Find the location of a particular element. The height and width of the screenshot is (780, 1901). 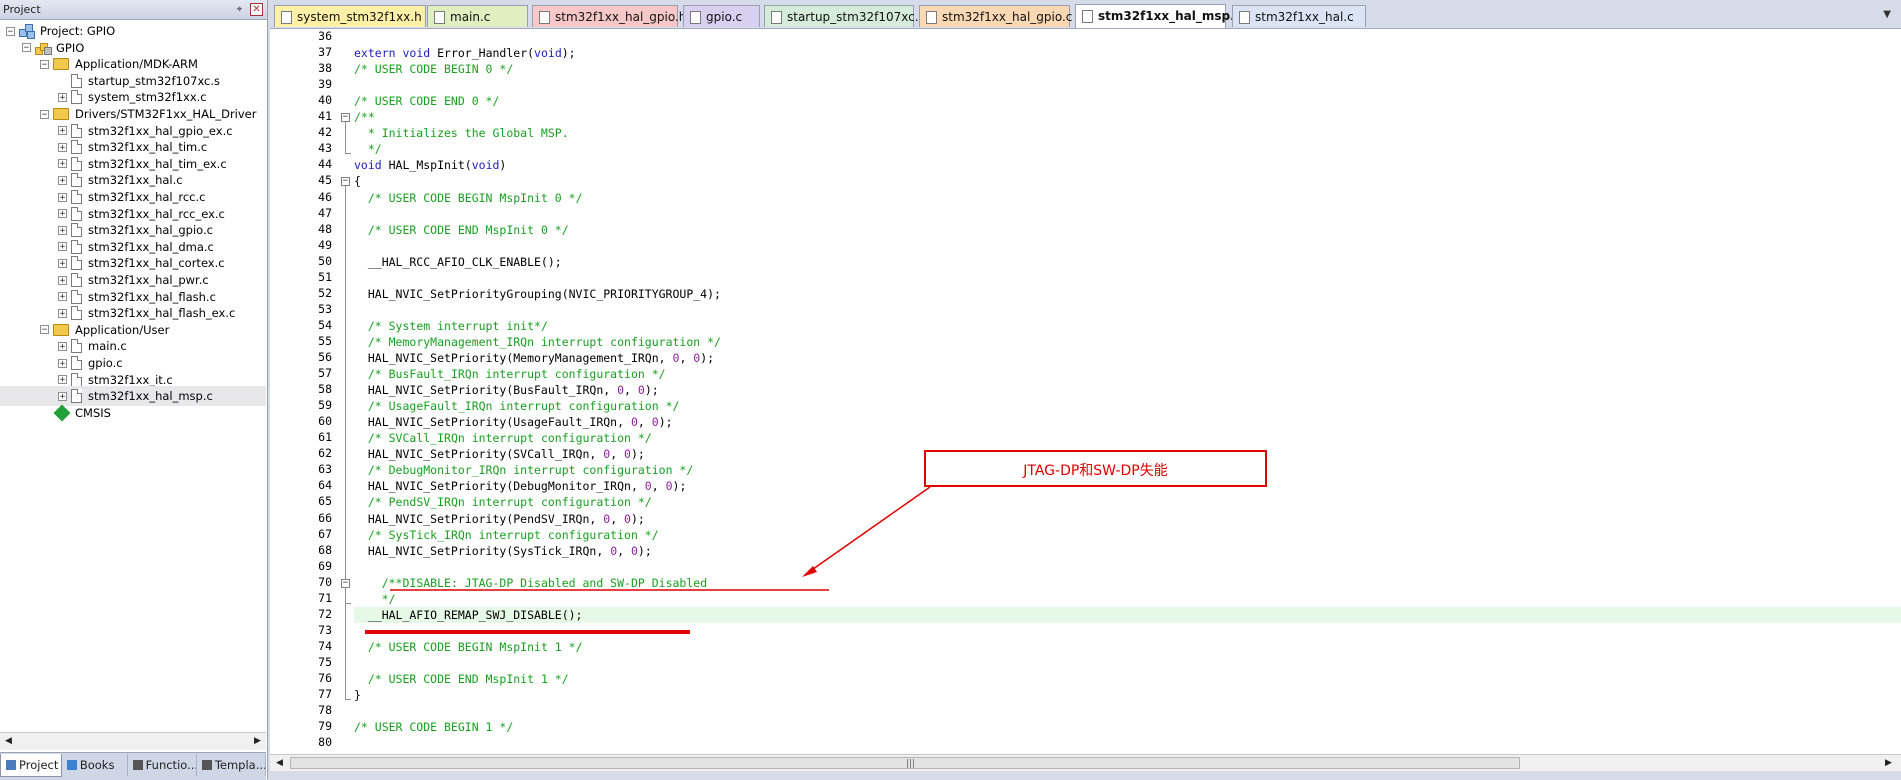

editor-hscrollbar: ◀ ||| ▶ is located at coordinates (1085, 763).